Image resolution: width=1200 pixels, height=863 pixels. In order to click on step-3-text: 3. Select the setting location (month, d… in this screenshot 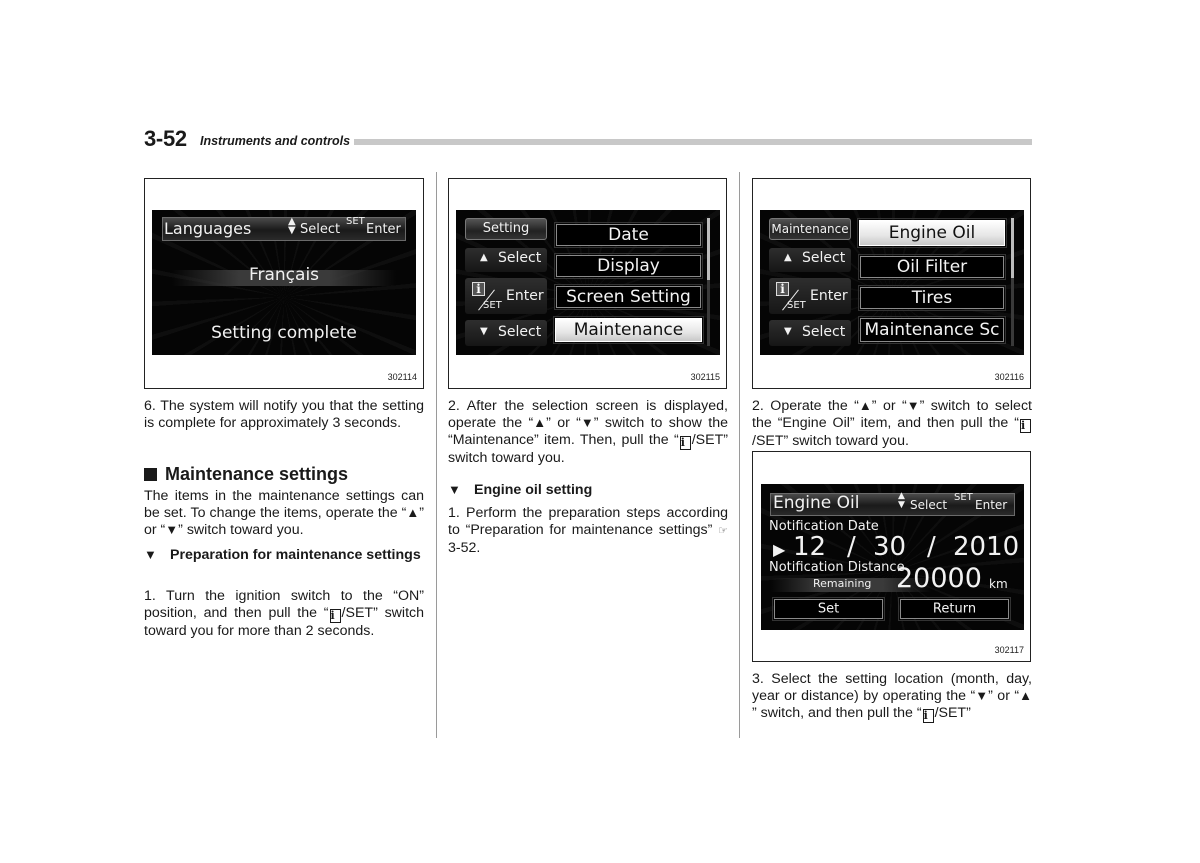, I will do `click(892, 697)`.